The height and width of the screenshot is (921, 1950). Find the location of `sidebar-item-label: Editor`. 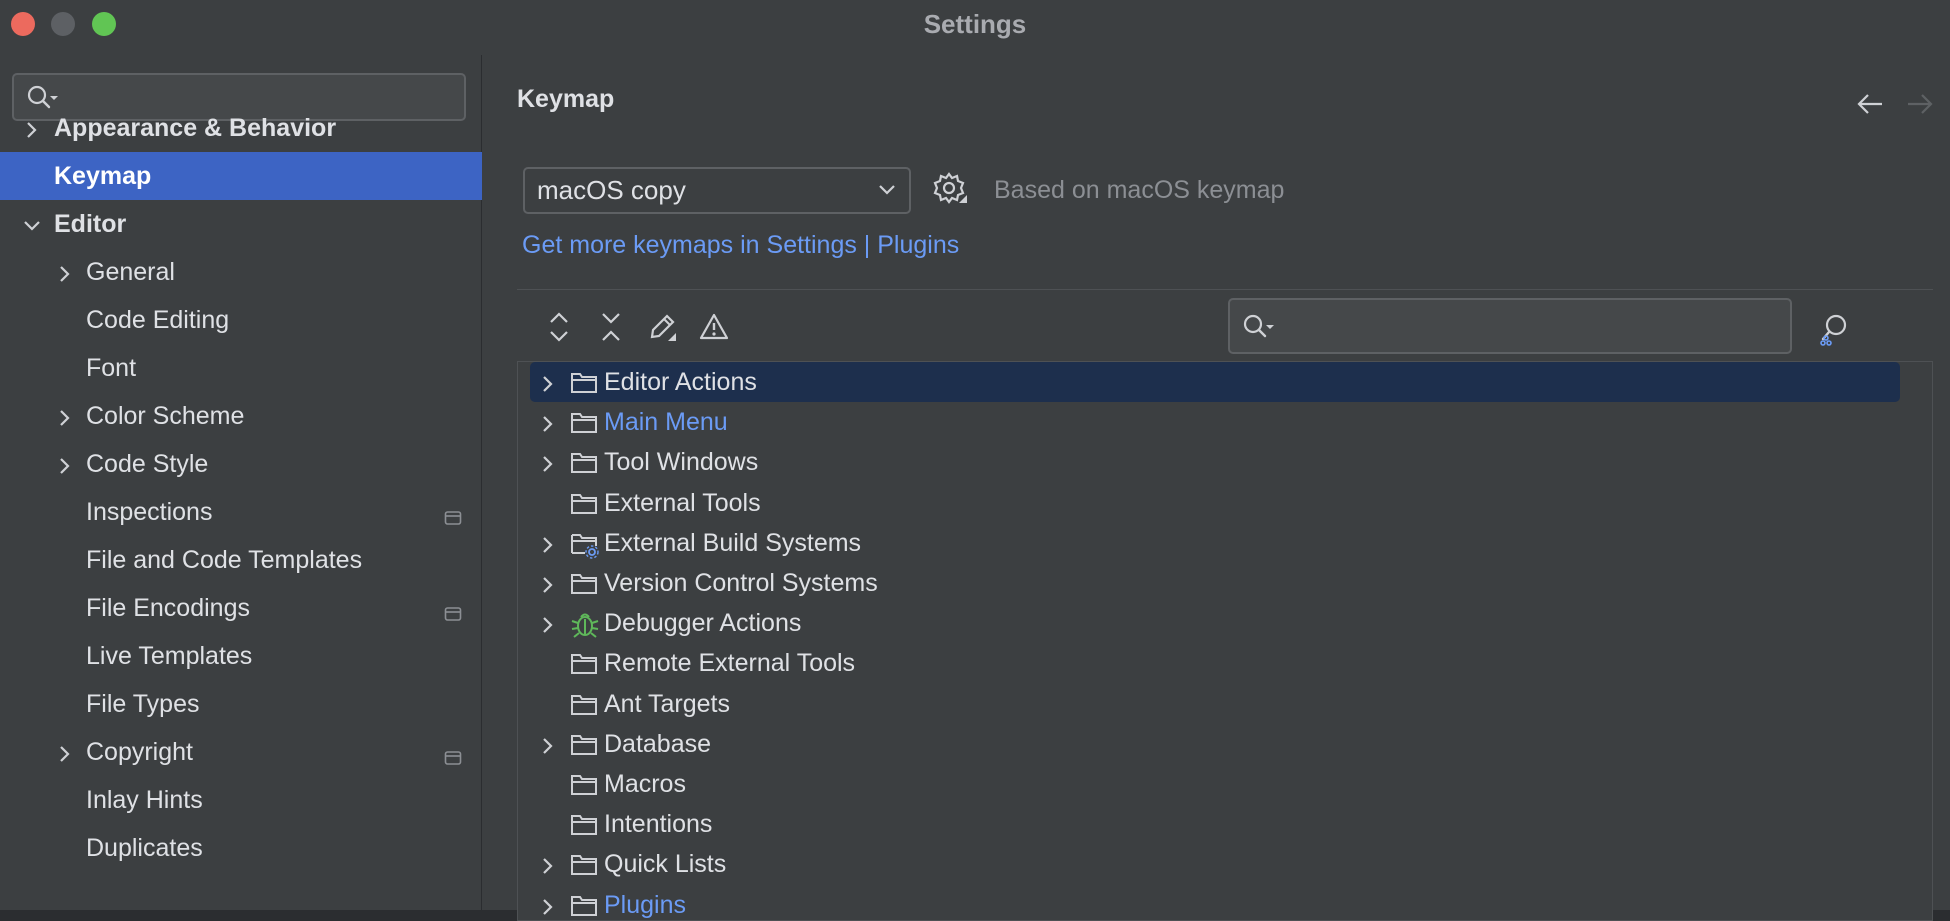

sidebar-item-label: Editor is located at coordinates (90, 223).